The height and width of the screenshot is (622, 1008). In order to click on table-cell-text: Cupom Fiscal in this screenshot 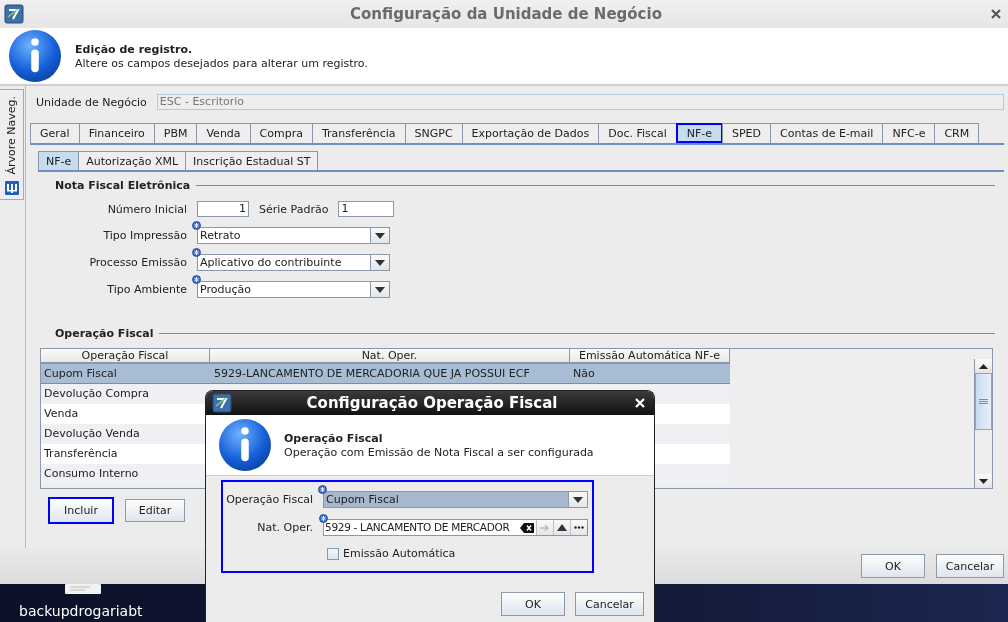, I will do `click(80, 373)`.